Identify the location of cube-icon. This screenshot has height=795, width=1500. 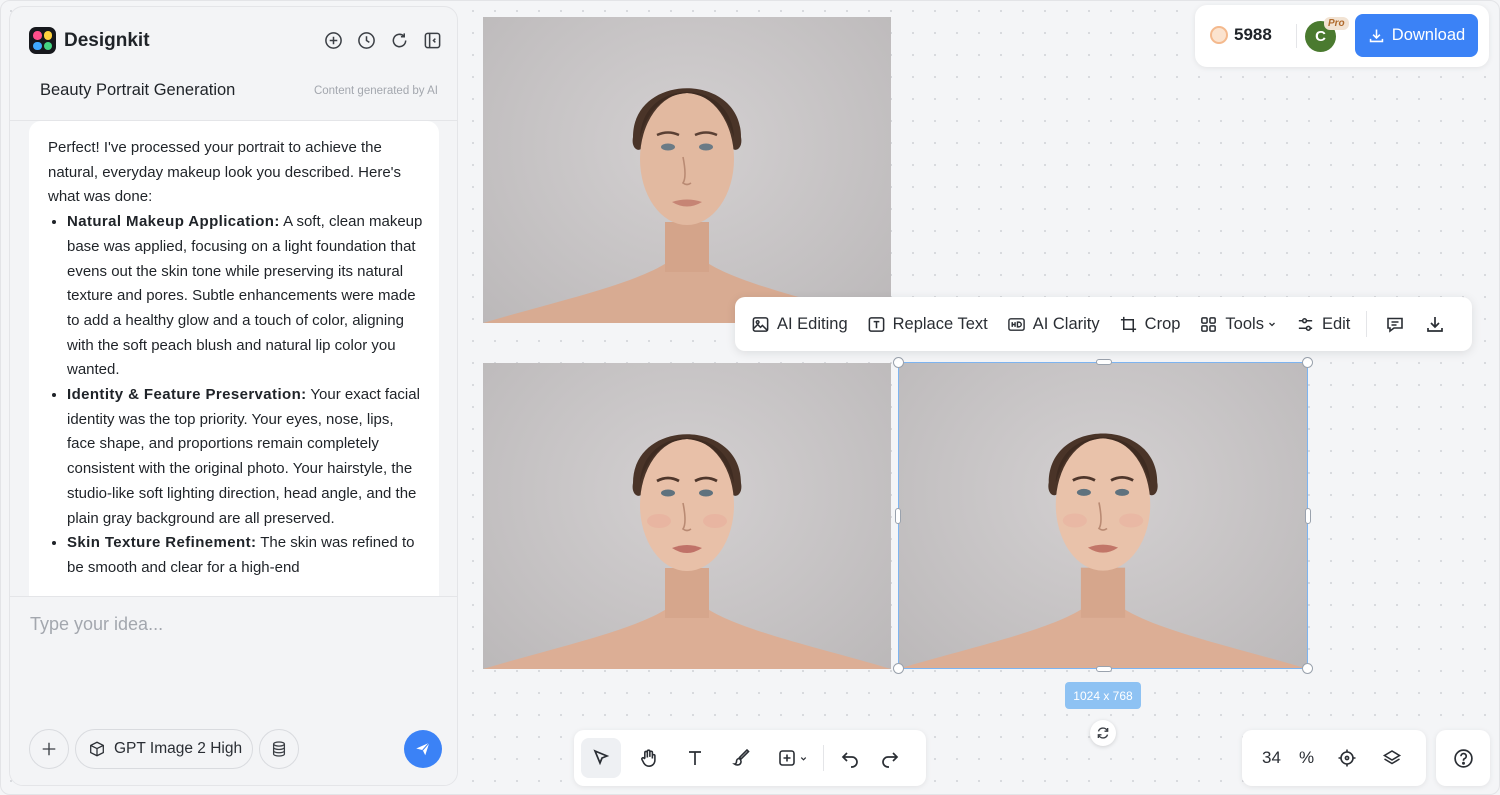
(97, 749).